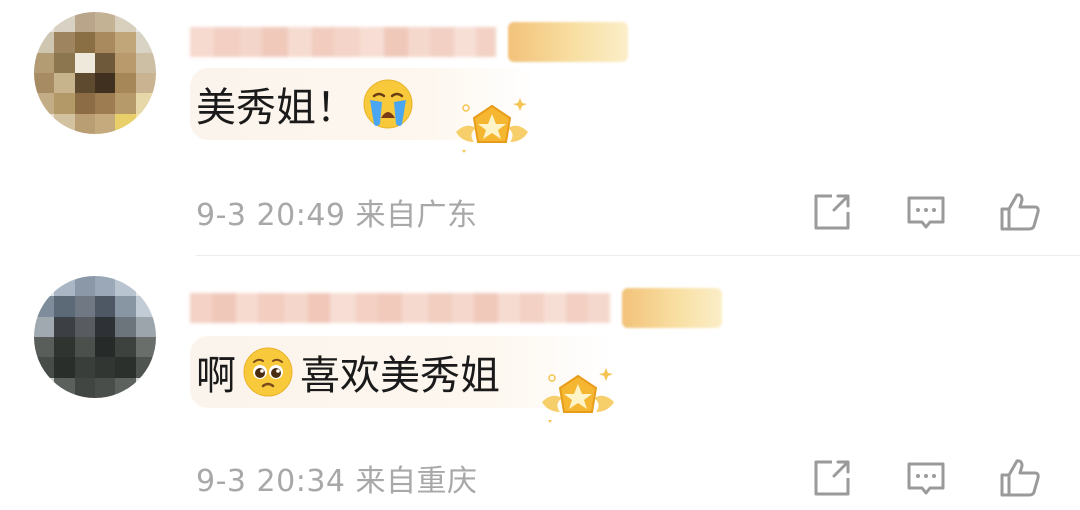 The height and width of the screenshot is (510, 1080). Describe the element at coordinates (268, 372) in the screenshot. I see `pleading-face-emoji` at that location.